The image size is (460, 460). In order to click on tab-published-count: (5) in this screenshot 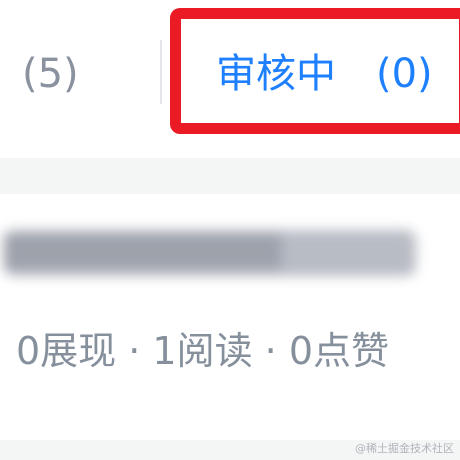, I will do `click(50, 74)`.